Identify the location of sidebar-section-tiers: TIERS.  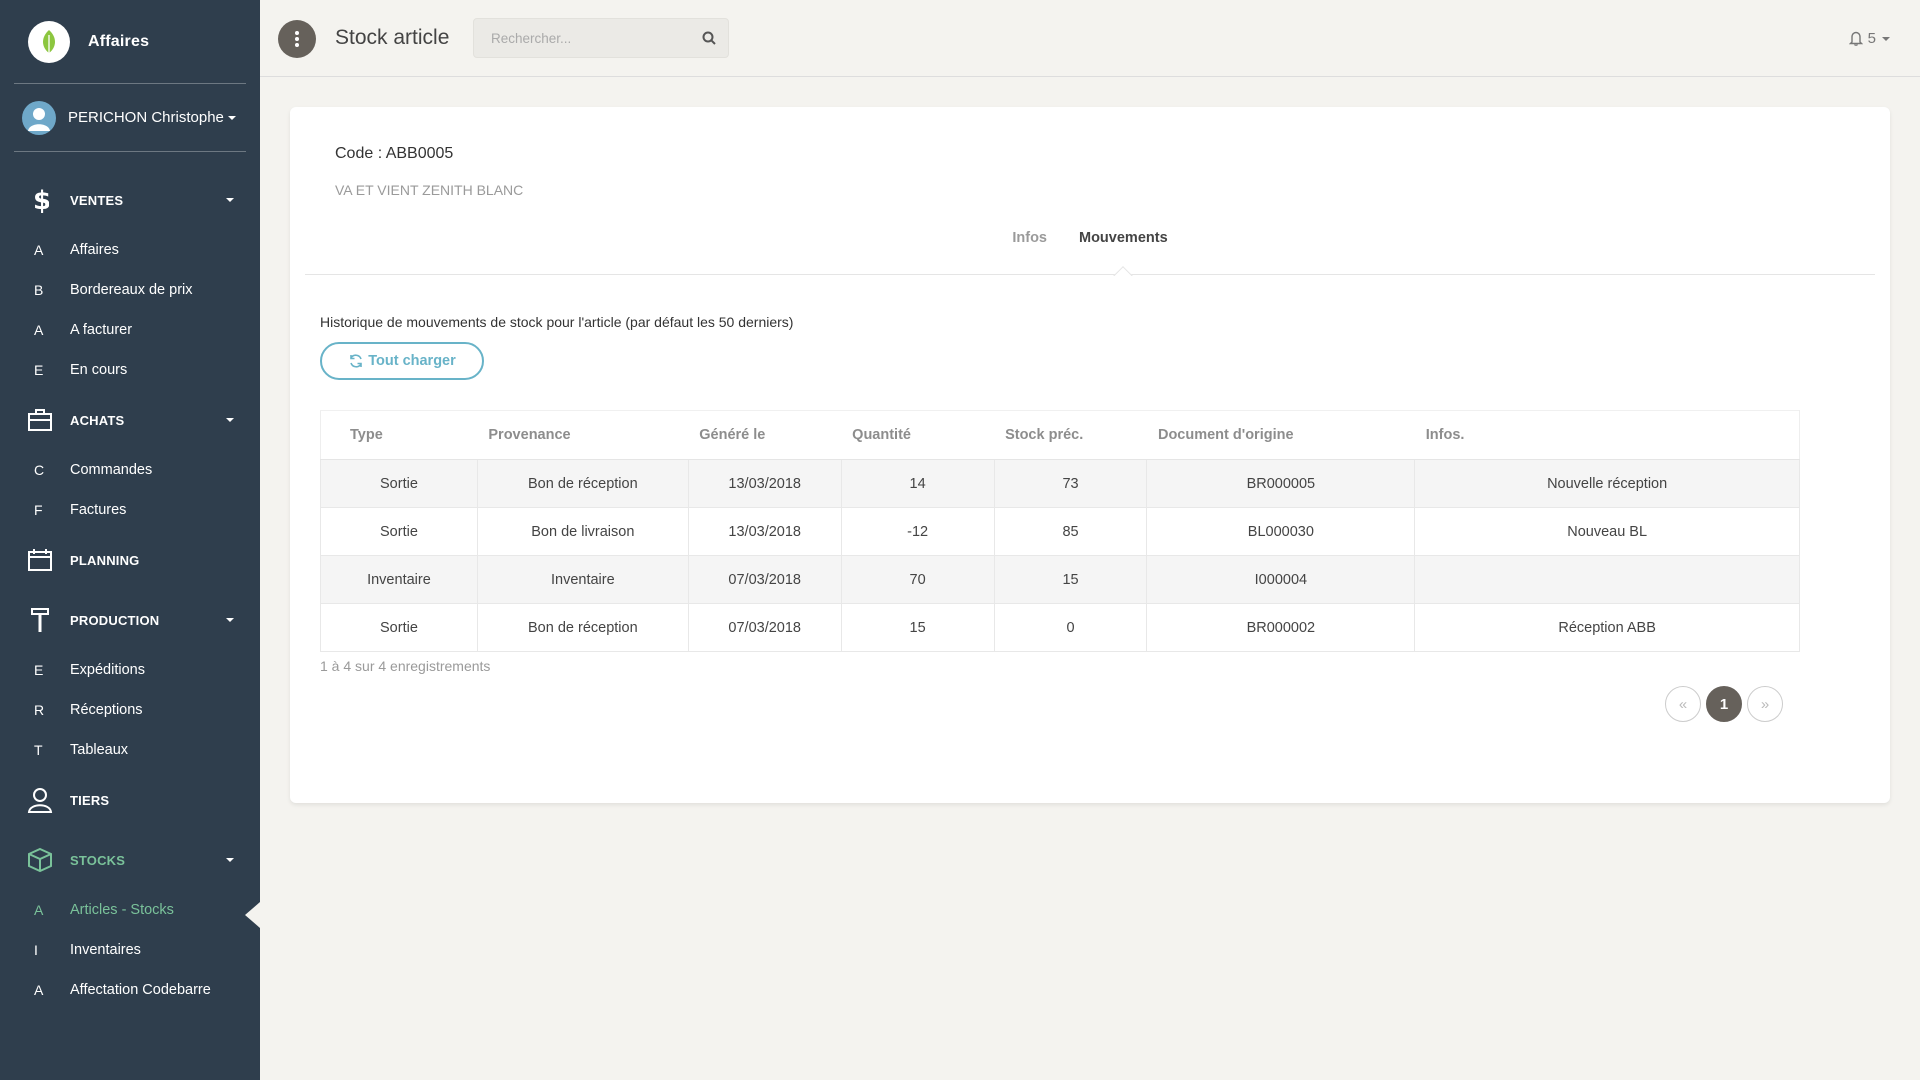
(130, 800).